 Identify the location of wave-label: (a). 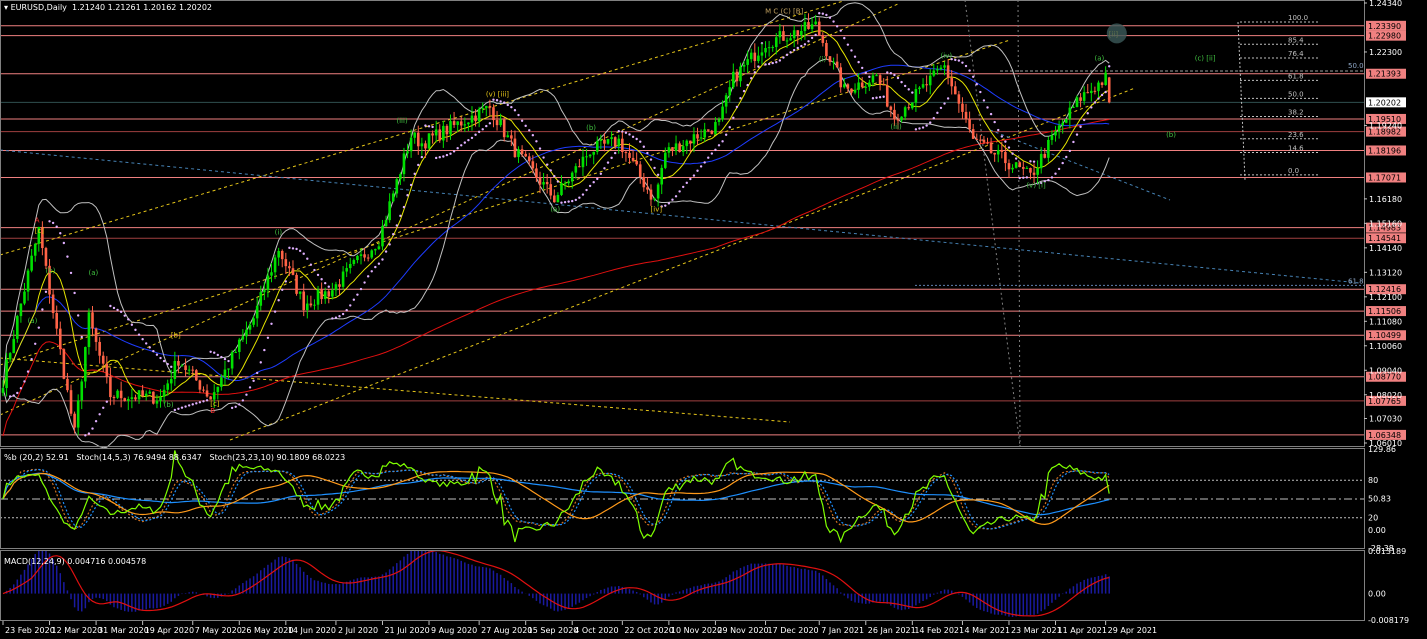
(1099, 58).